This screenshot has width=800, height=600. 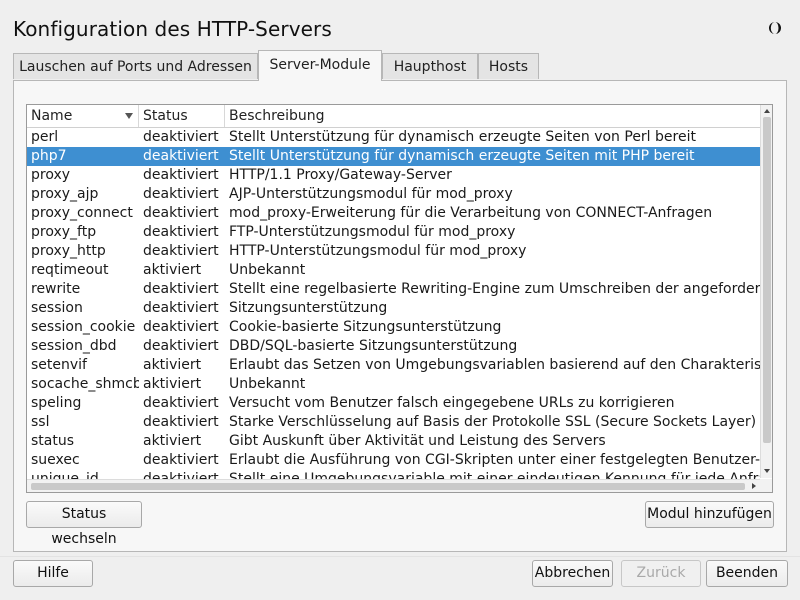 I want to click on module-name-cell: ssl, so click(x=40, y=422).